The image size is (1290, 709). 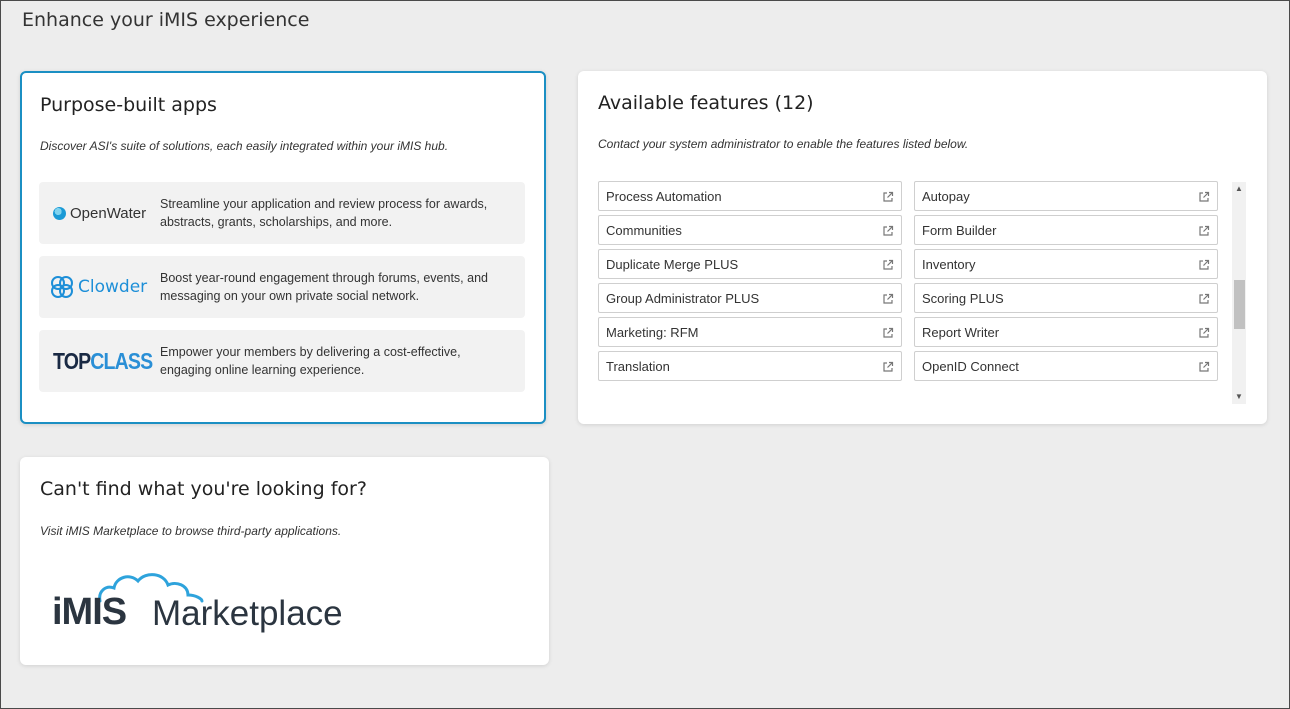 What do you see at coordinates (128, 105) in the screenshot?
I see `apps-title: Purpose-built apps` at bounding box center [128, 105].